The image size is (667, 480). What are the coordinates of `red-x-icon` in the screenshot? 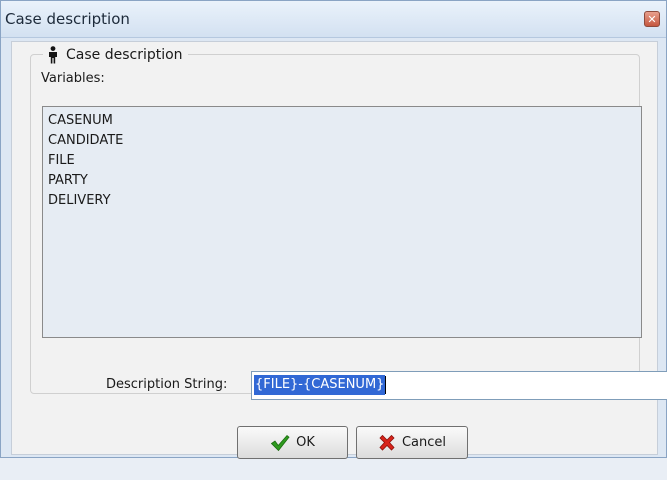 It's located at (387, 442).